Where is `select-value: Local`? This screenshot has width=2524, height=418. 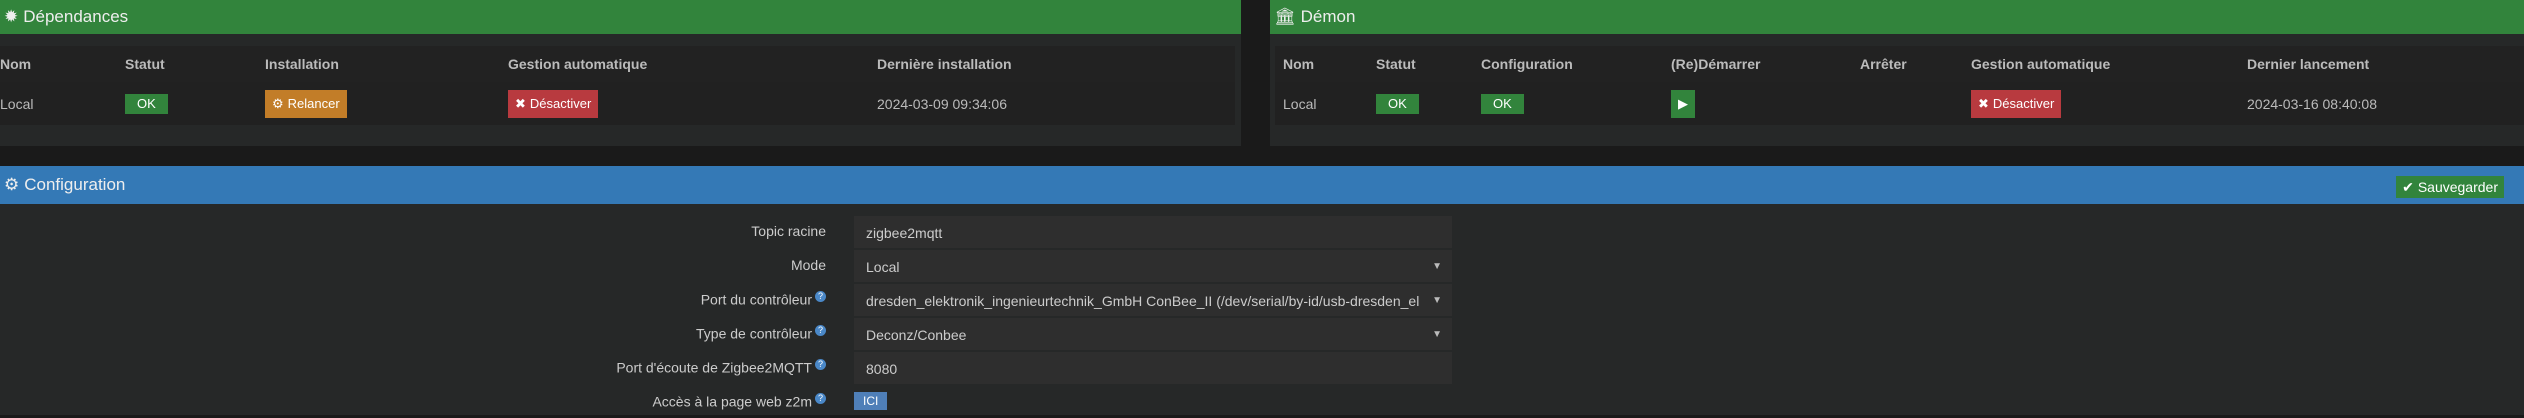 select-value: Local is located at coordinates (883, 267).